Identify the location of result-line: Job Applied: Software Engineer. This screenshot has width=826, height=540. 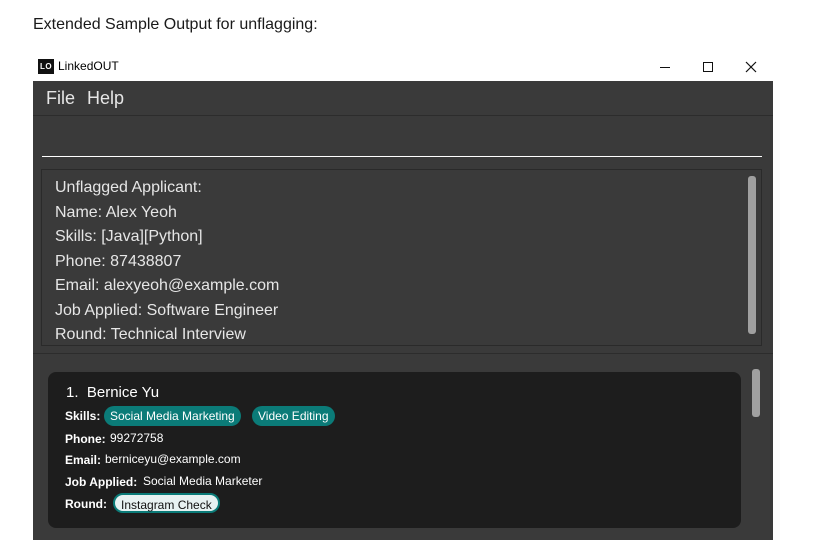
(167, 310).